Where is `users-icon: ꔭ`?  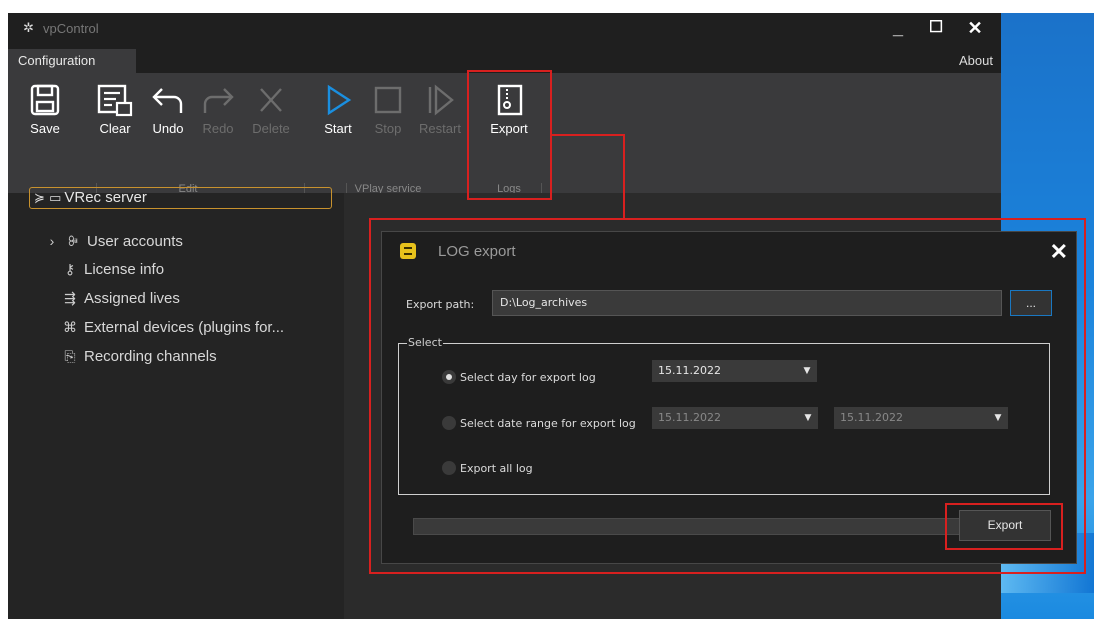 users-icon: ꔭ is located at coordinates (73, 241).